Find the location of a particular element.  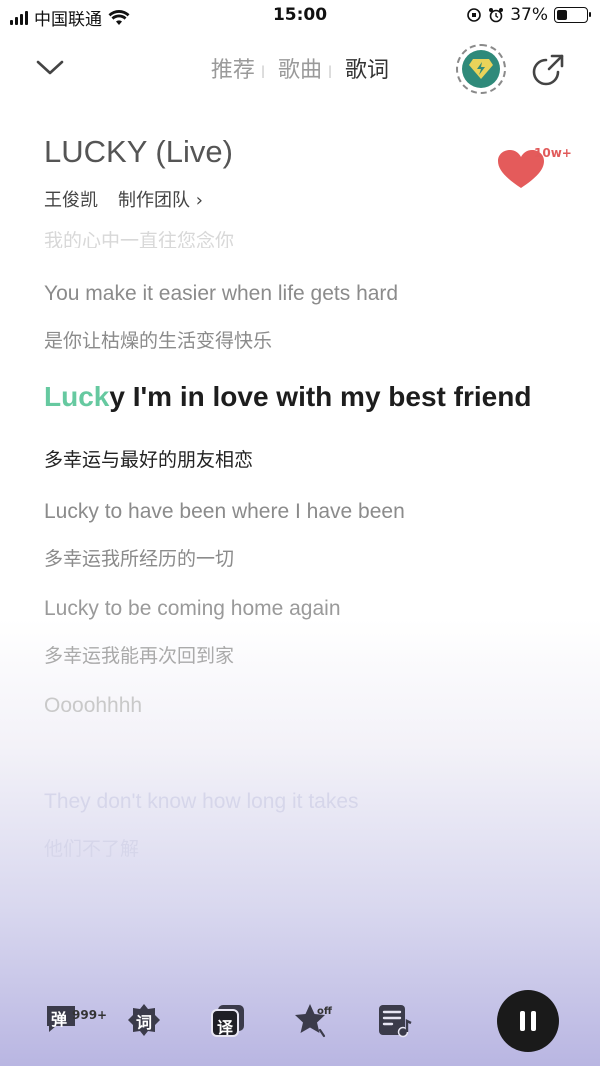

artist-link: 王俊凯 is located at coordinates (71, 199).